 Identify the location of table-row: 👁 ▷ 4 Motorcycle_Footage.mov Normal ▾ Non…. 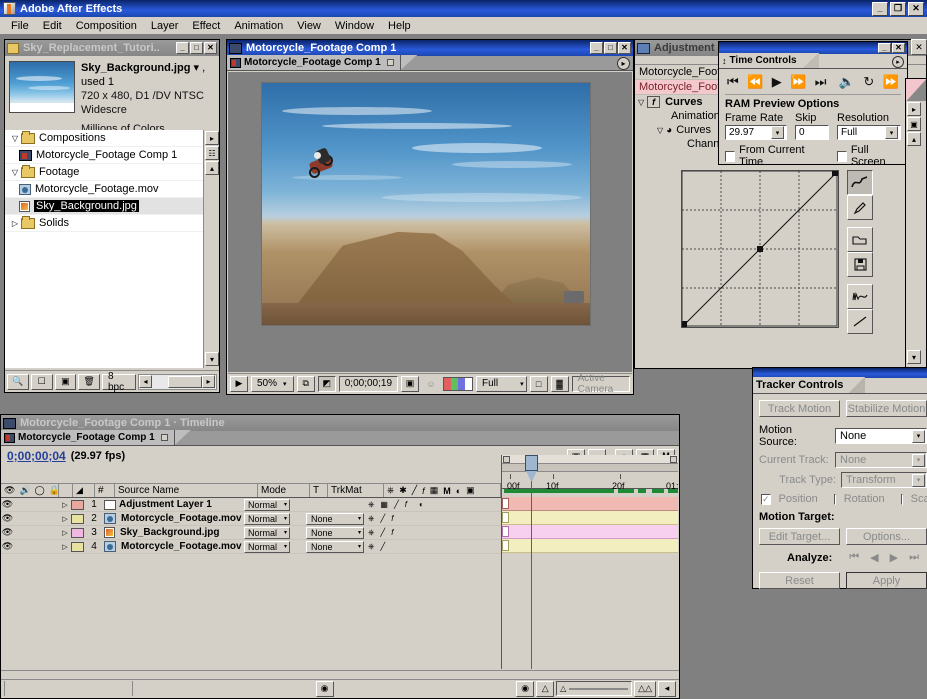
(251, 547).